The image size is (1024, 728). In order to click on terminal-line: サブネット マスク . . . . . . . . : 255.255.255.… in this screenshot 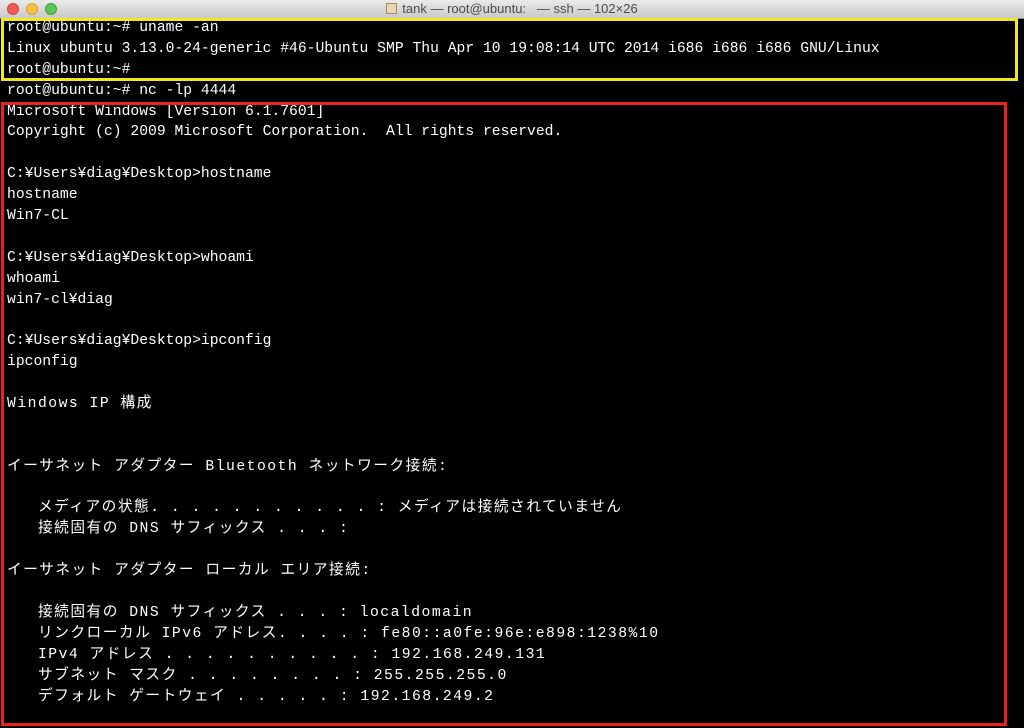, I will do `click(257, 675)`.